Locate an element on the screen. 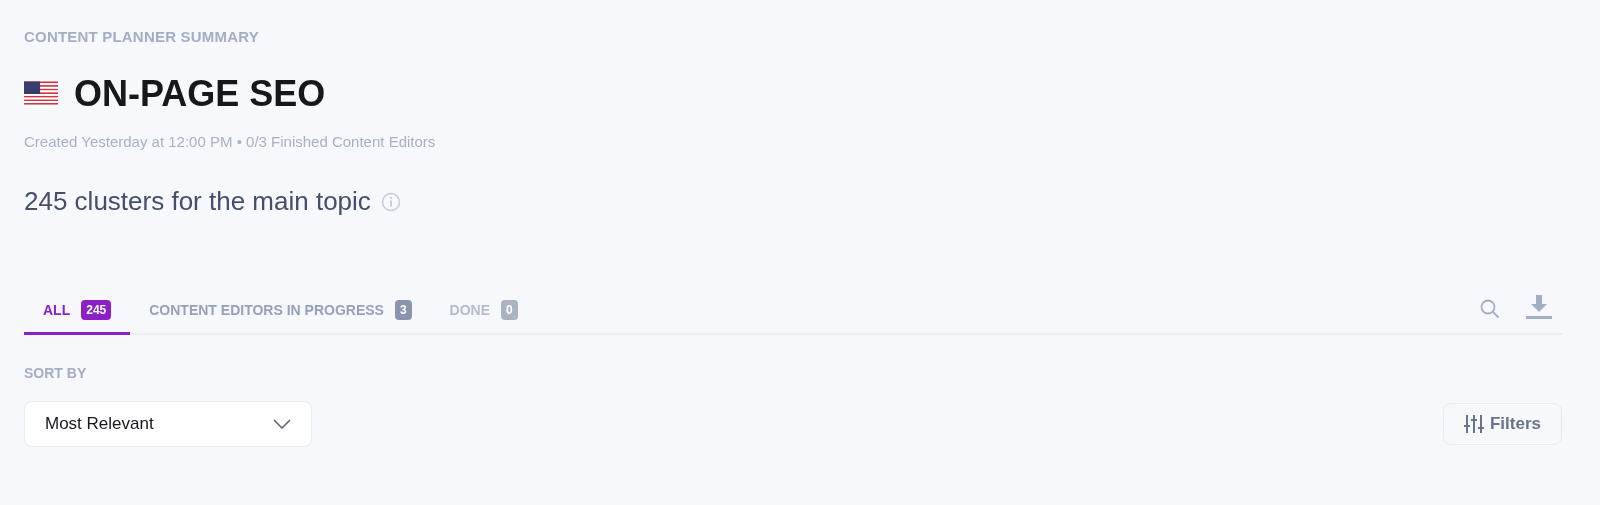 This screenshot has width=1600, height=505. clusters-summary: 245 clusters for the main topic is located at coordinates (197, 201).